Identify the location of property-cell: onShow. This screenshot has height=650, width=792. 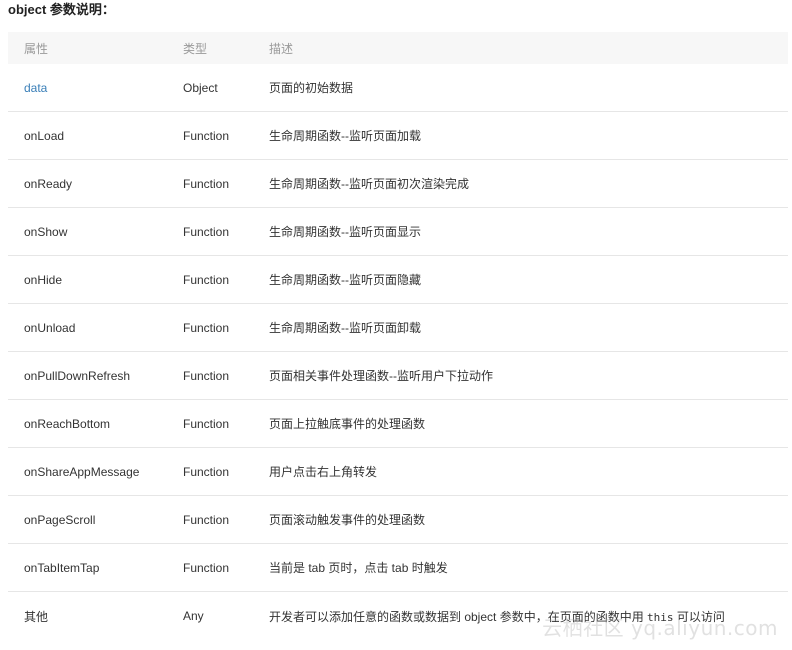
(46, 231).